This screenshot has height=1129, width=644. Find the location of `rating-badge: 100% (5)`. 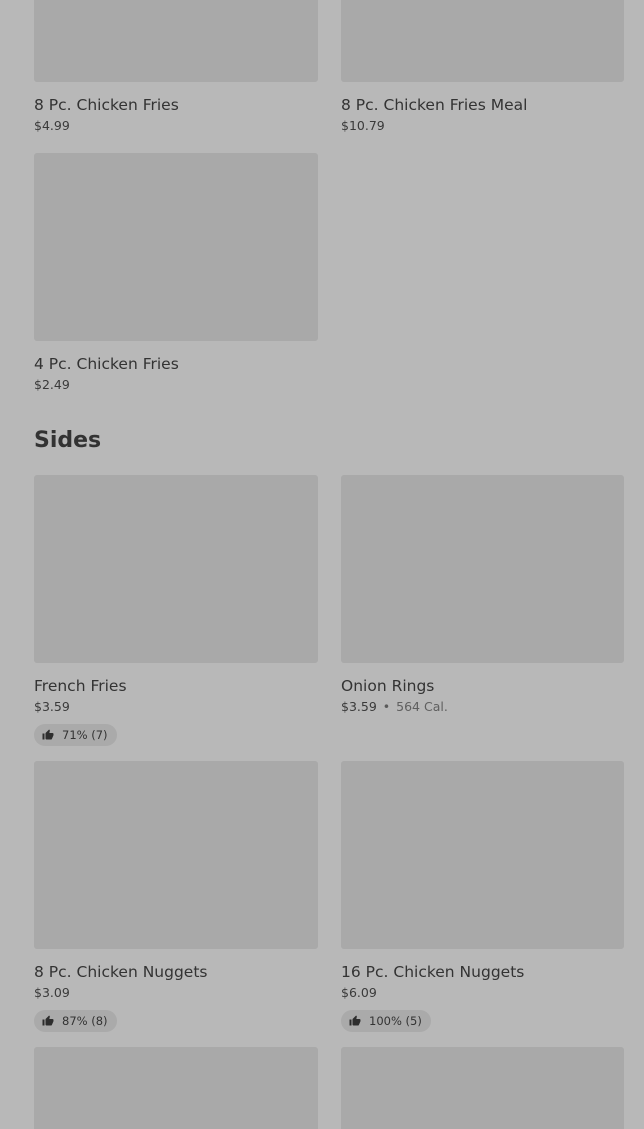

rating-badge: 100% (5) is located at coordinates (386, 1021).